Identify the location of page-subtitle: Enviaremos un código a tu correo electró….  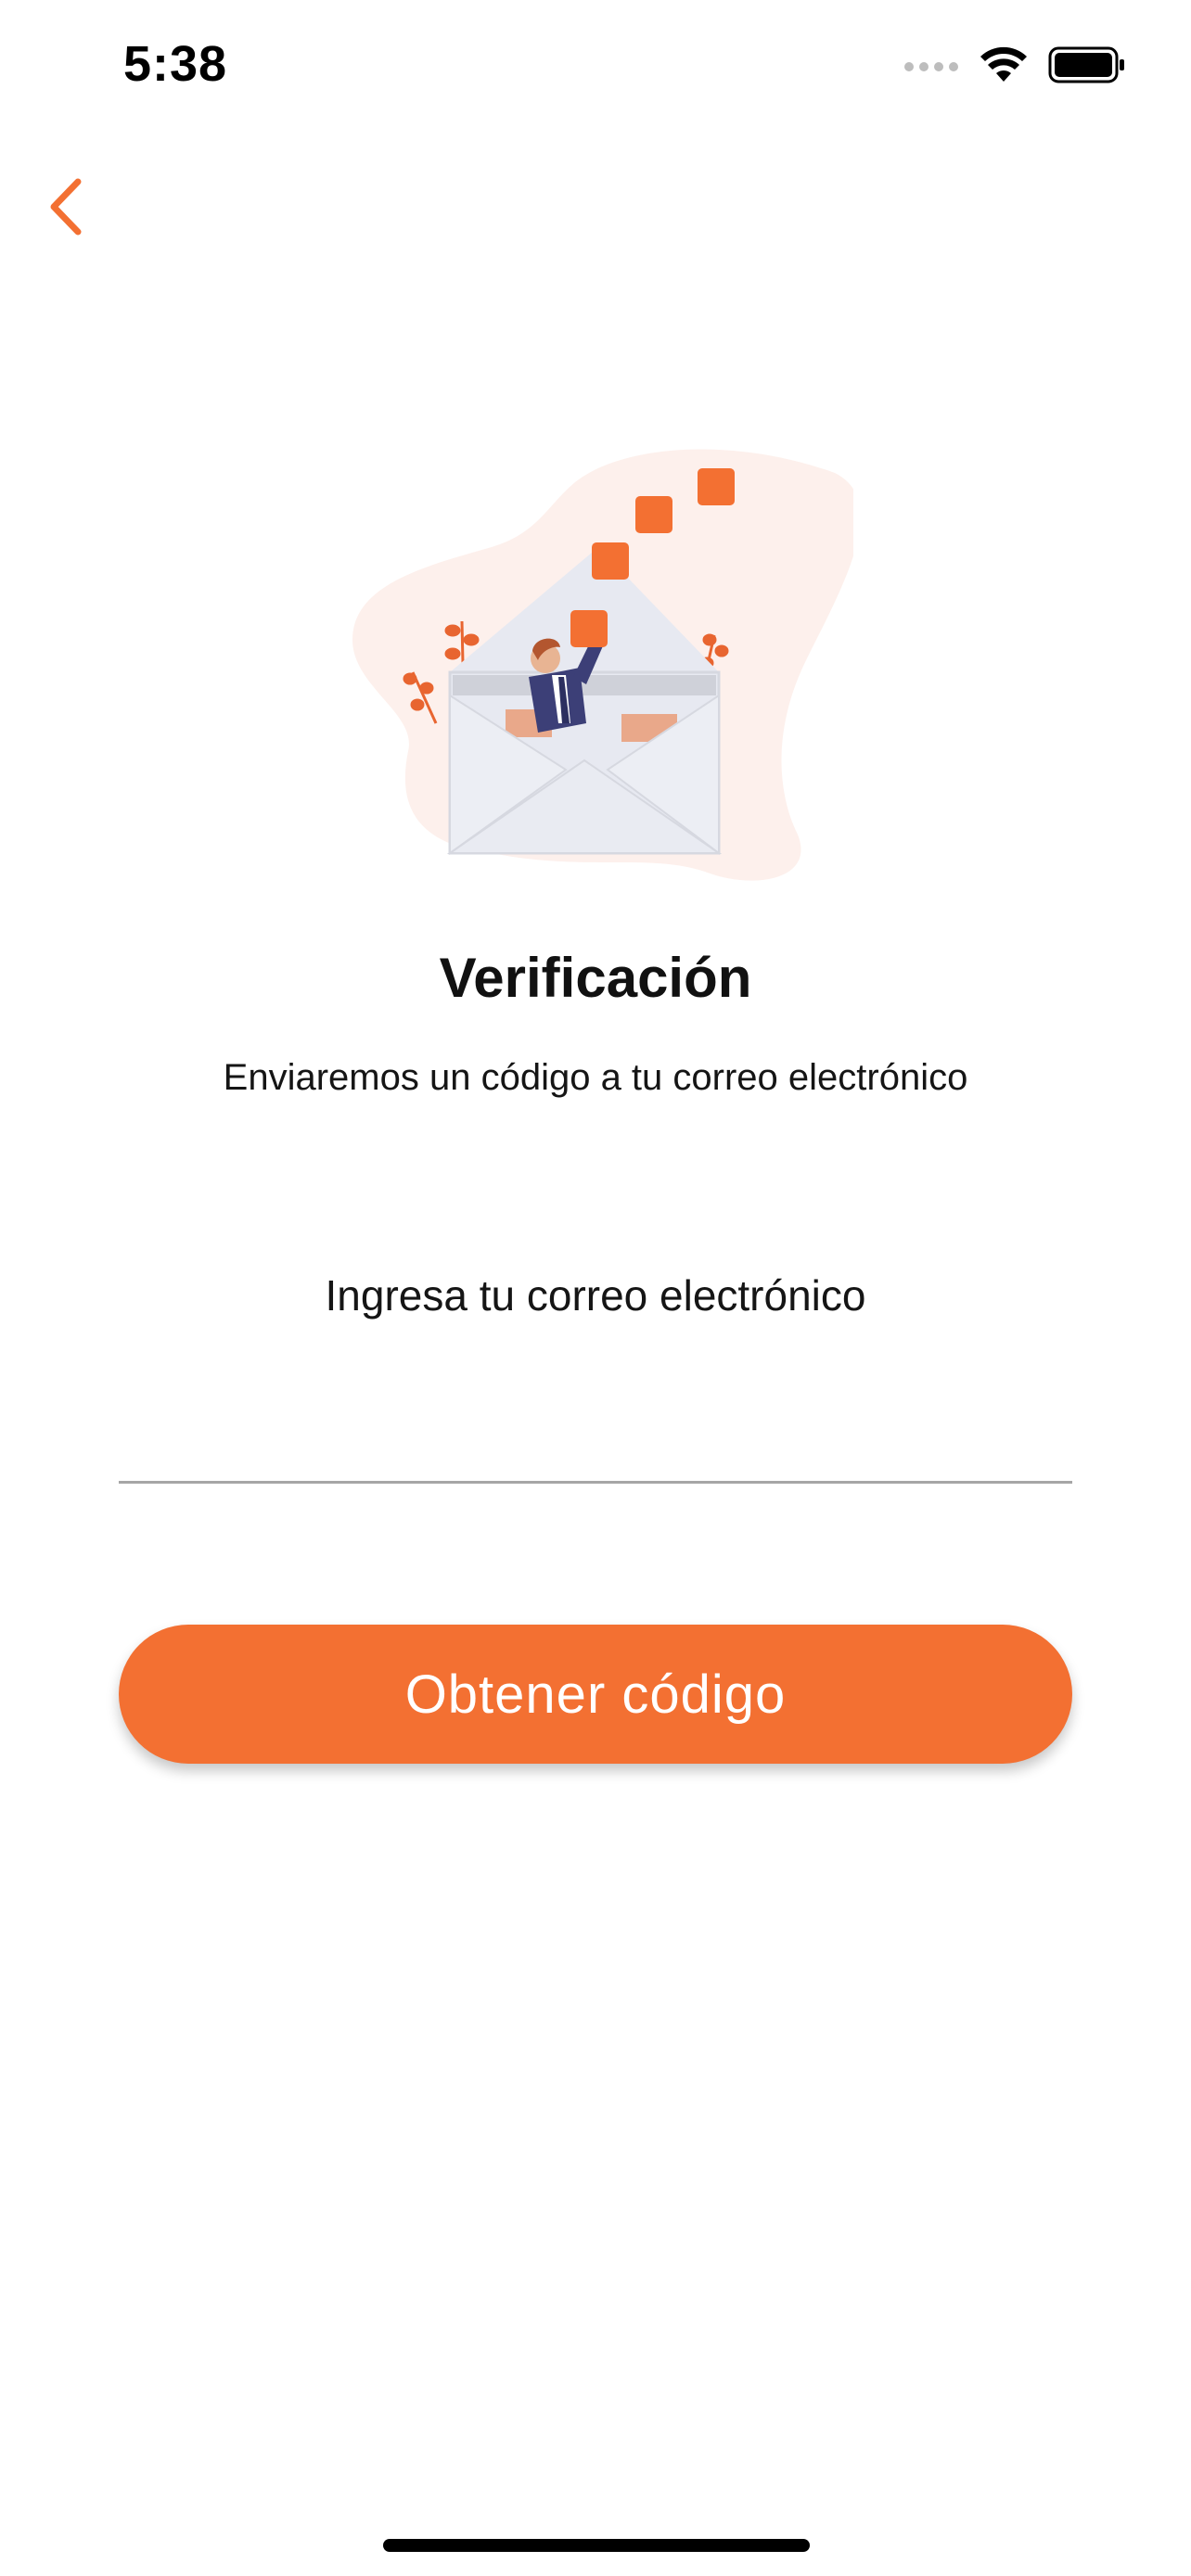
(595, 1077).